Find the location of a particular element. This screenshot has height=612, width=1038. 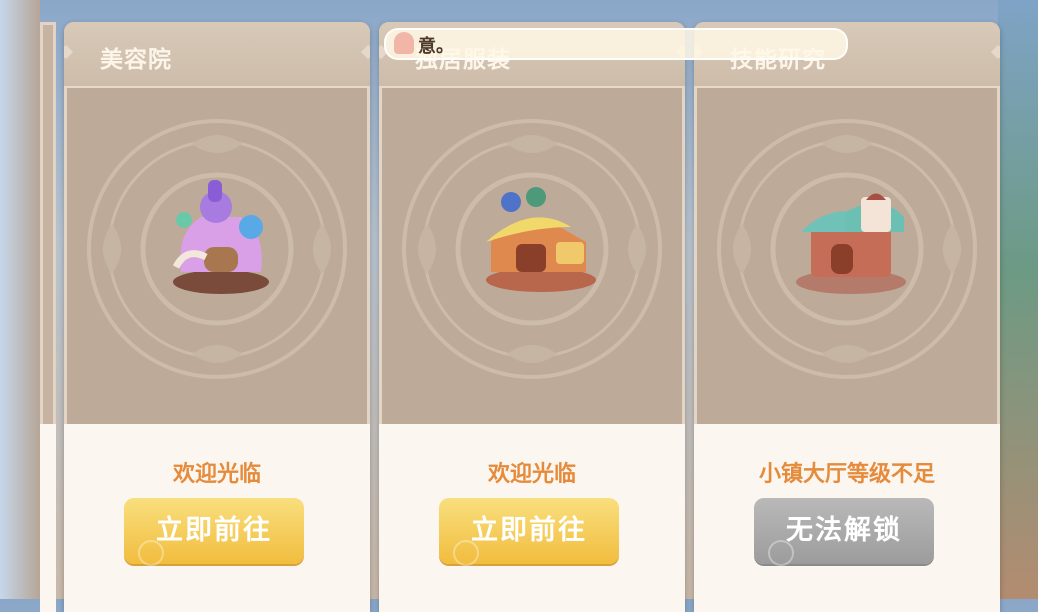

partial-card-left is located at coordinates (48, 317).